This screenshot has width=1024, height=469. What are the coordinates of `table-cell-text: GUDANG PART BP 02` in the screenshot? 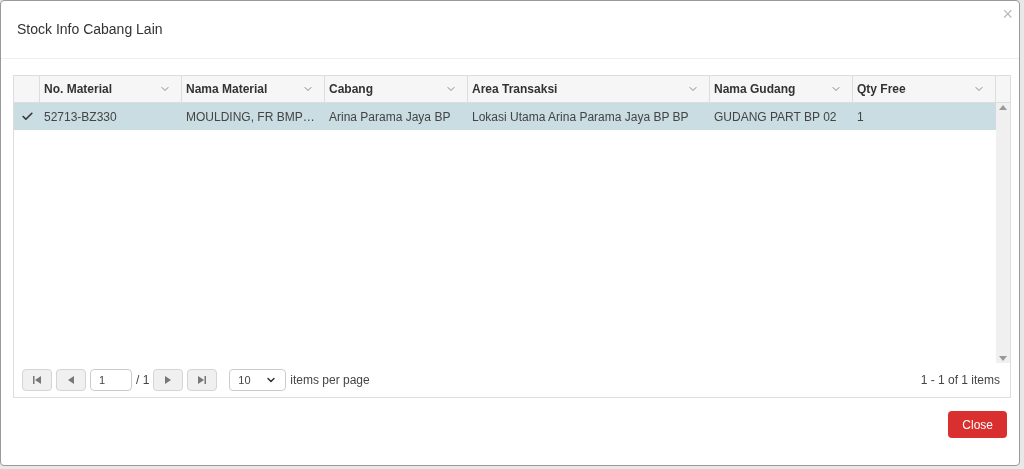 It's located at (775, 117).